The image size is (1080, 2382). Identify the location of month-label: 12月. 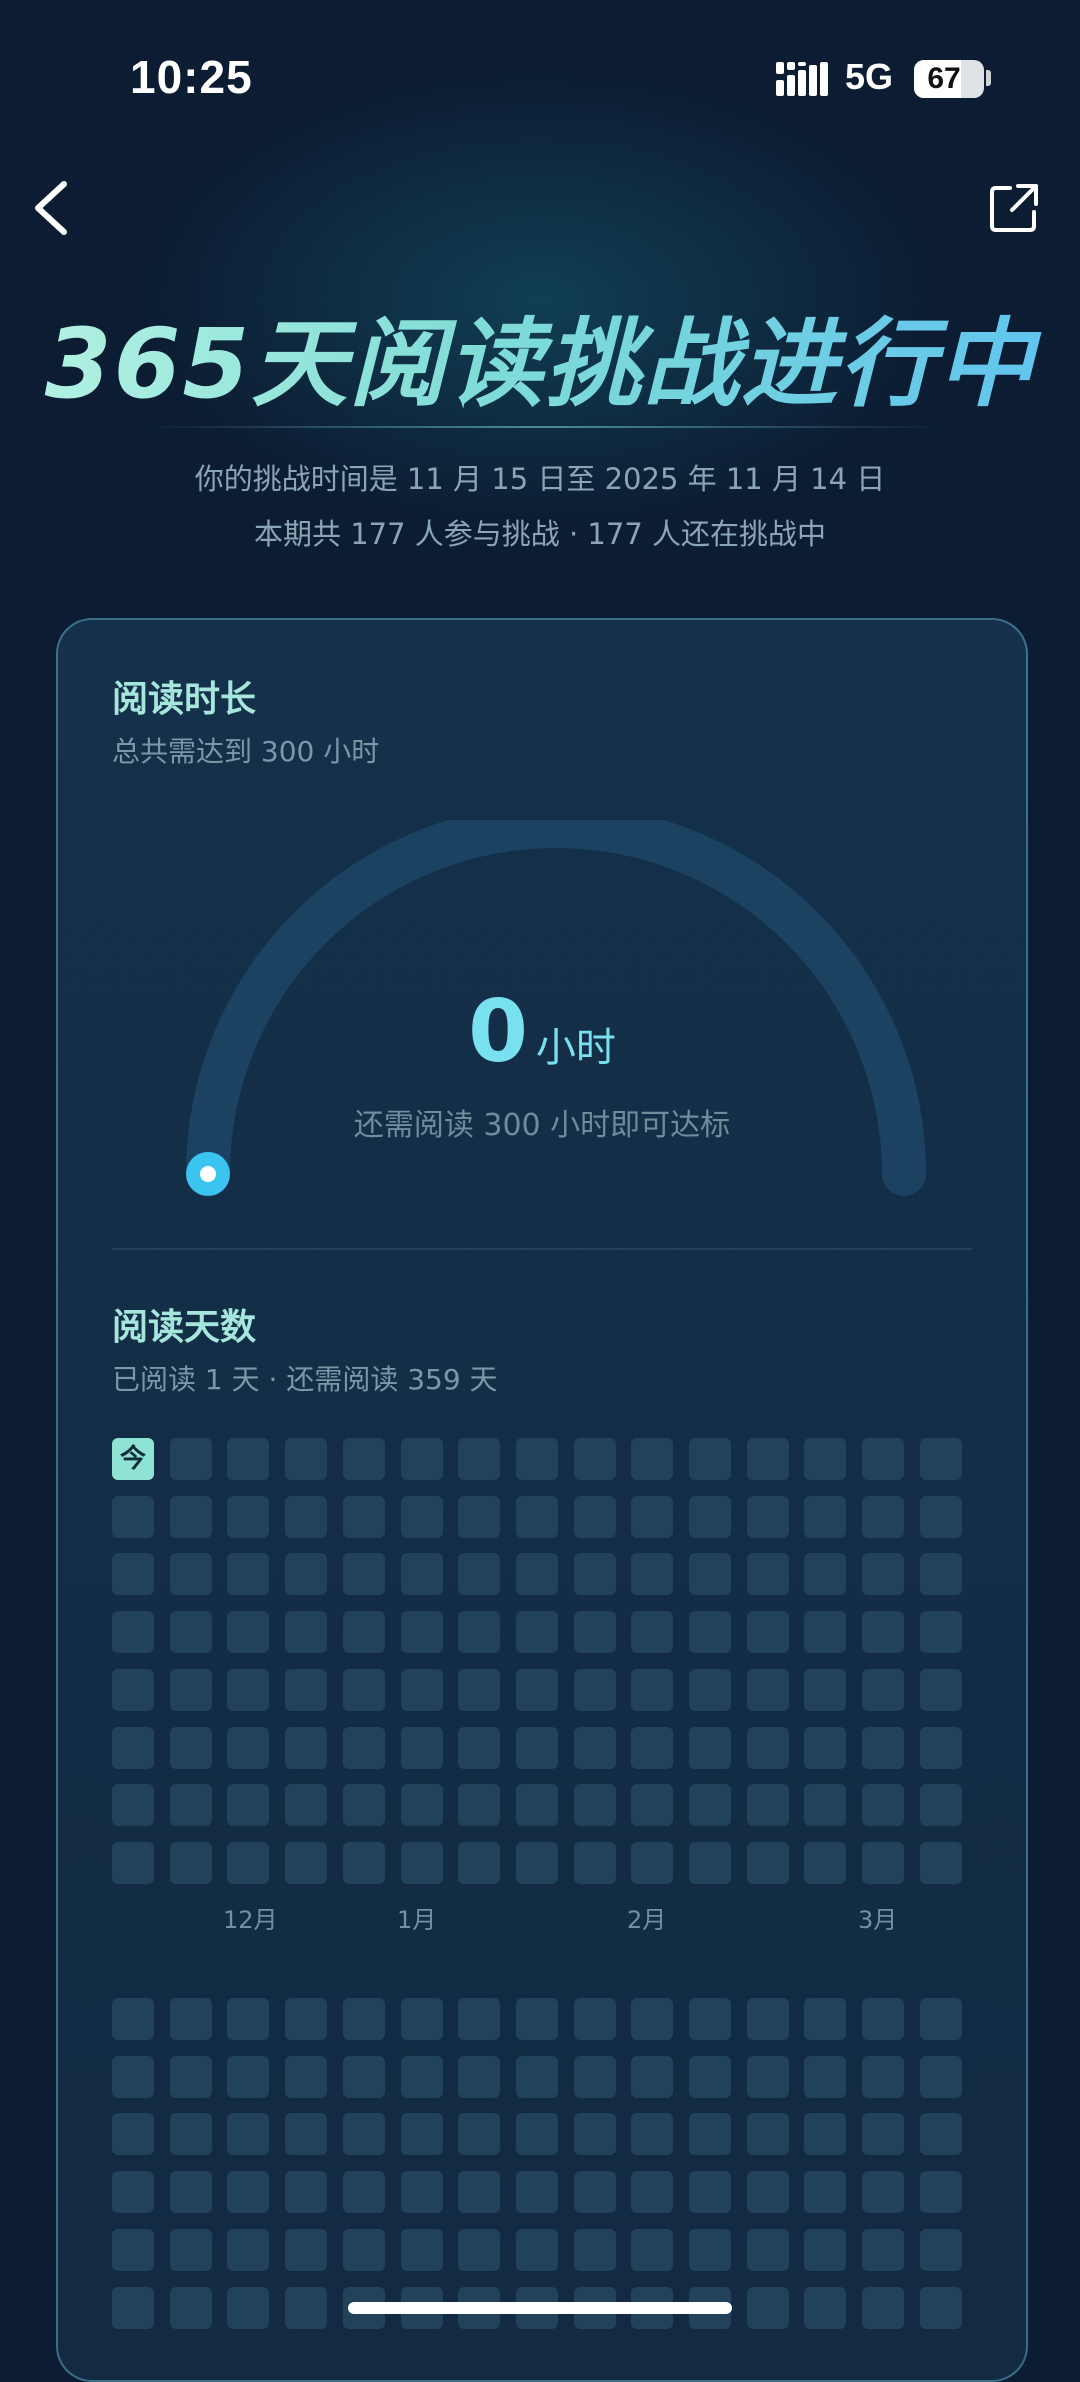
(250, 1920).